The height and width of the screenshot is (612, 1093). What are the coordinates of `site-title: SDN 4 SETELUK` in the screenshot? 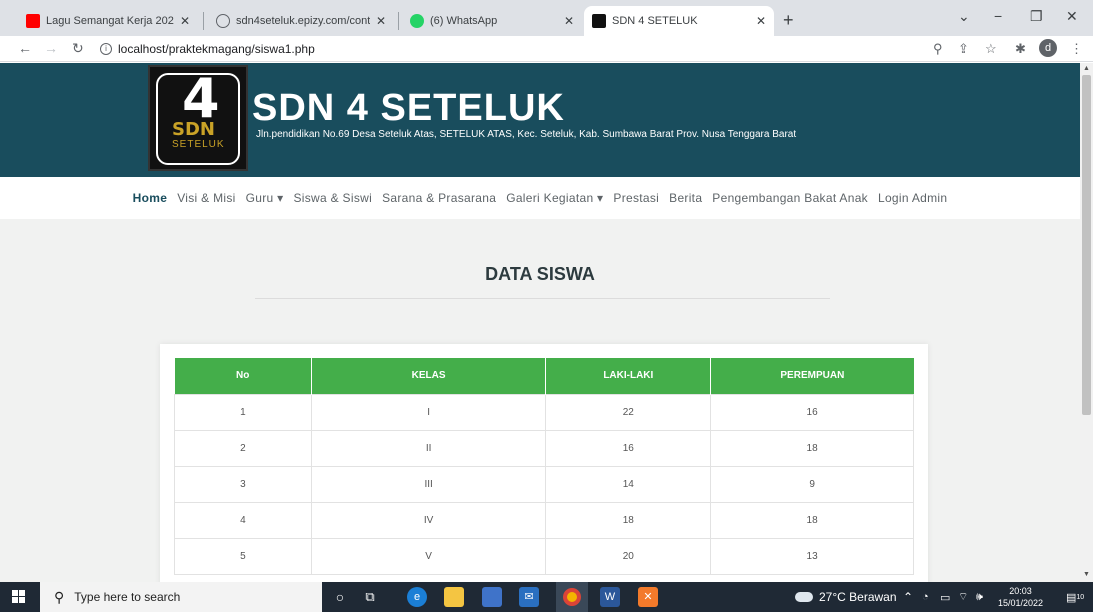 It's located at (408, 108).